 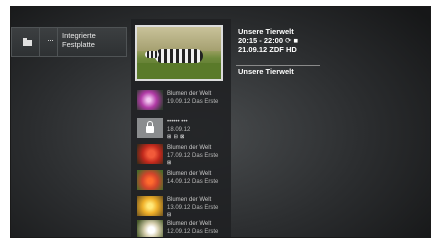 What do you see at coordinates (193, 156) in the screenshot?
I see `recording-date-channel: 17.09.12 Das Erste` at bounding box center [193, 156].